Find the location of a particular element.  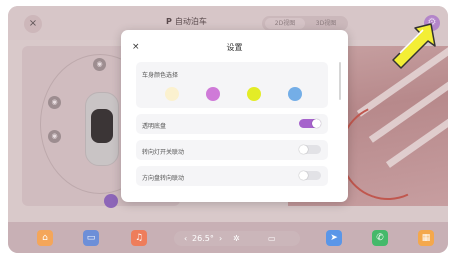

fan-icon: ✲ is located at coordinates (236, 238).